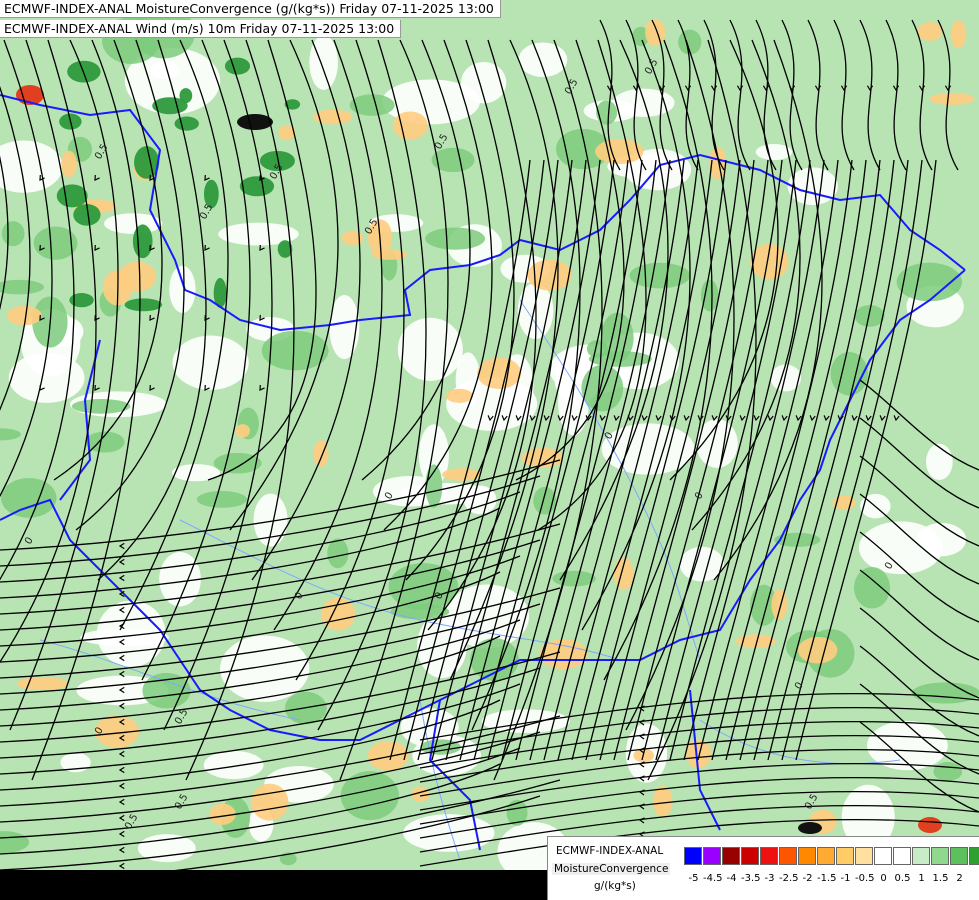  What do you see at coordinates (921, 878) in the screenshot?
I see `legend-tick: 1` at bounding box center [921, 878].